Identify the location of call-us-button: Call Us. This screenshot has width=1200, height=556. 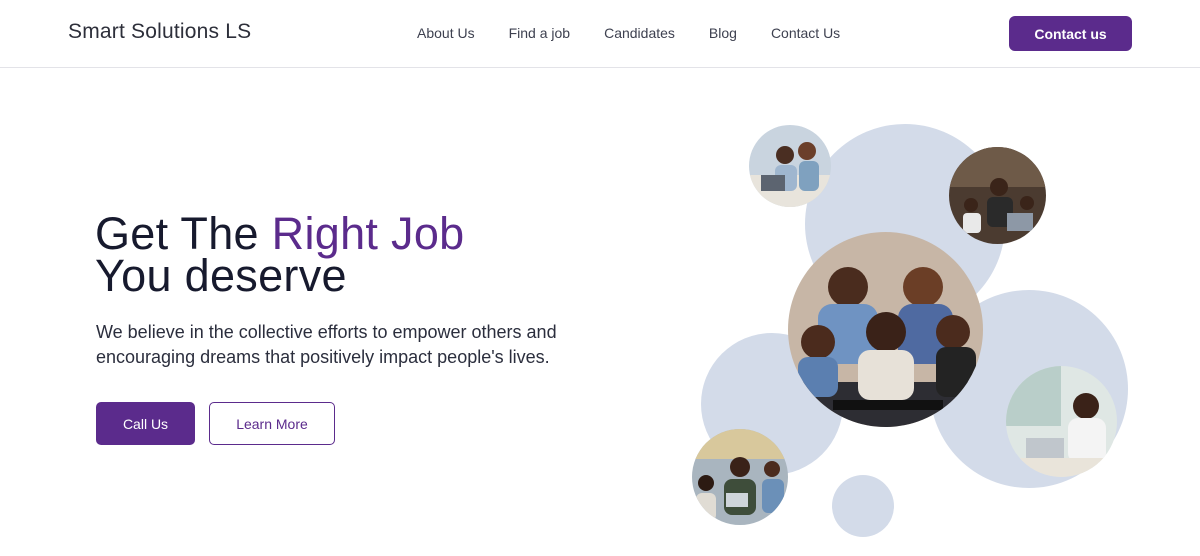
(145, 423).